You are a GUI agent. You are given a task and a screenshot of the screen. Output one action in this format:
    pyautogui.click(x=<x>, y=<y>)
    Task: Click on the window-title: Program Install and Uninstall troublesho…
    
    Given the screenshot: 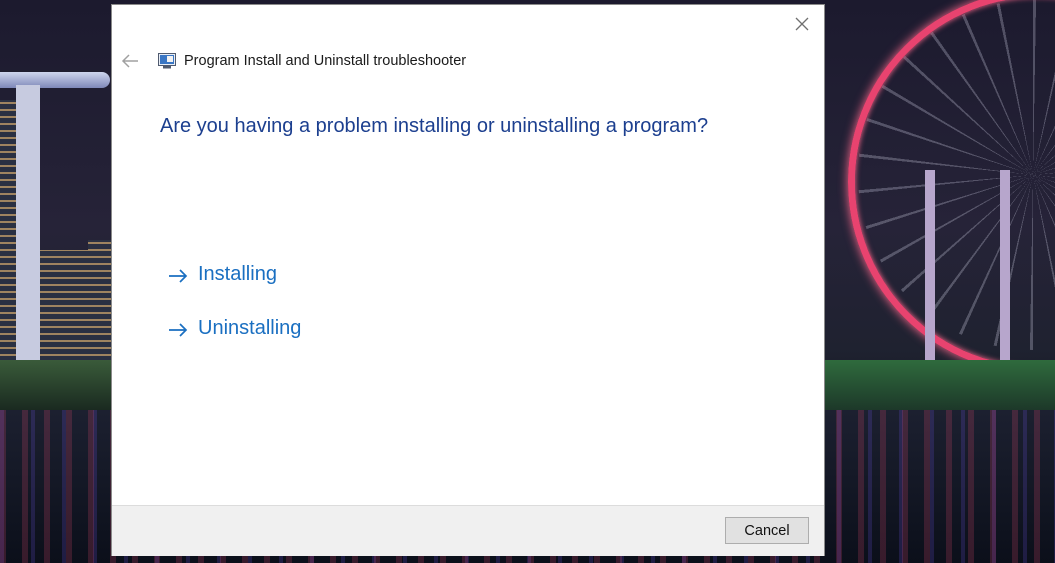 What is the action you would take?
    pyautogui.click(x=325, y=61)
    